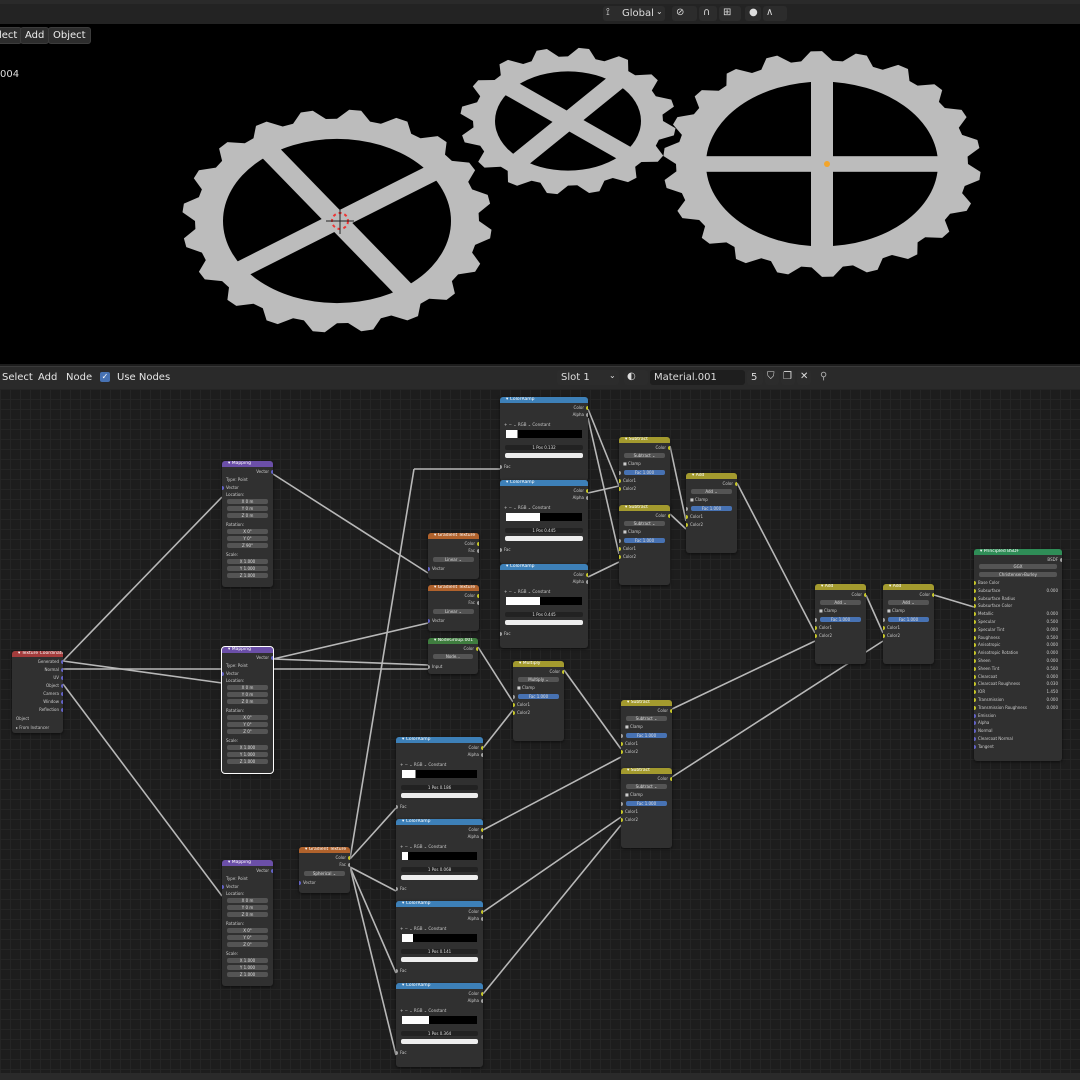 The height and width of the screenshot is (1080, 1080). What do you see at coordinates (453, 608) in the screenshot?
I see `gradient-texture-node-2: ▾ Gradient Texture Color Fac Linear ⌄ Vector` at bounding box center [453, 608].